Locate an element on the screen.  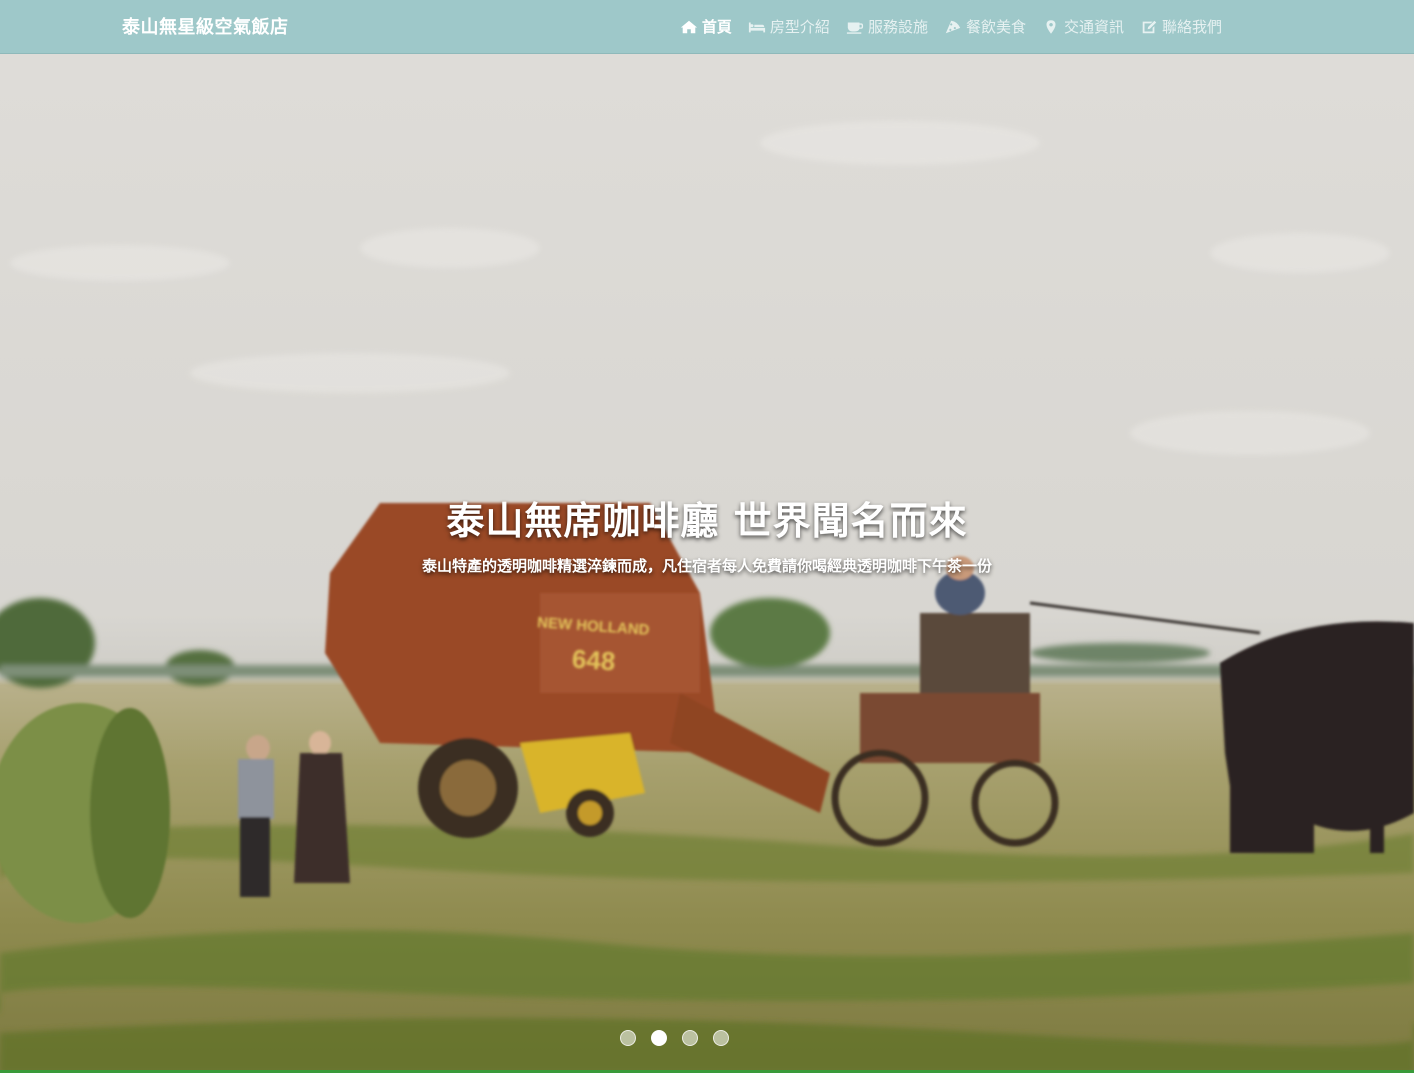
nav-label-facilities: 服務設施 is located at coordinates (897, 27).